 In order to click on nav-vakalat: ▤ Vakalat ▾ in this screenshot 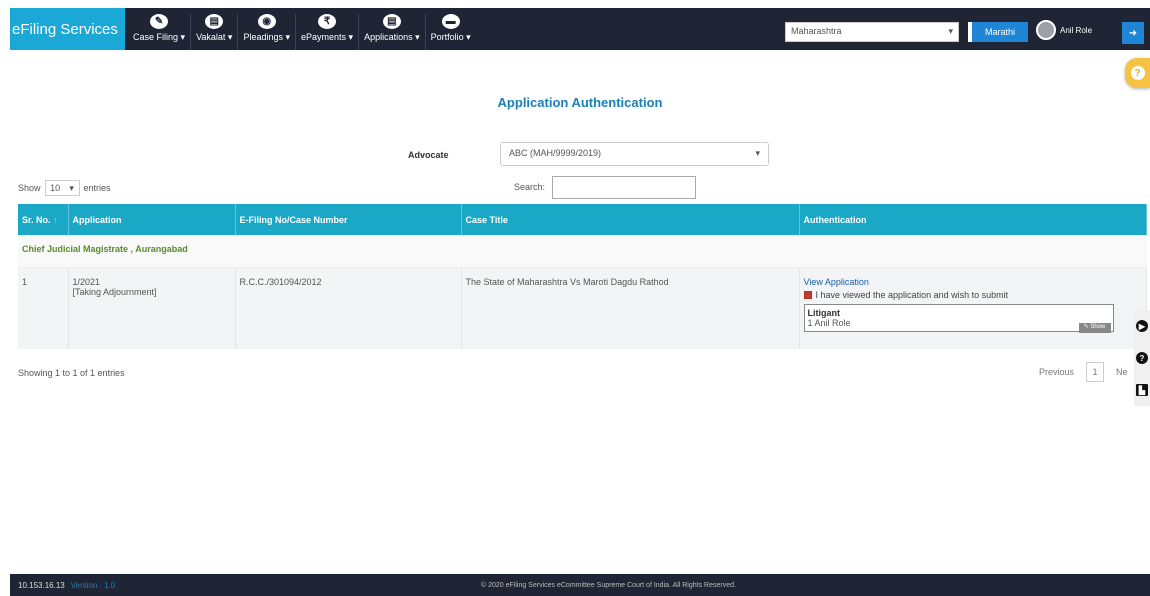, I will do `click(215, 32)`.